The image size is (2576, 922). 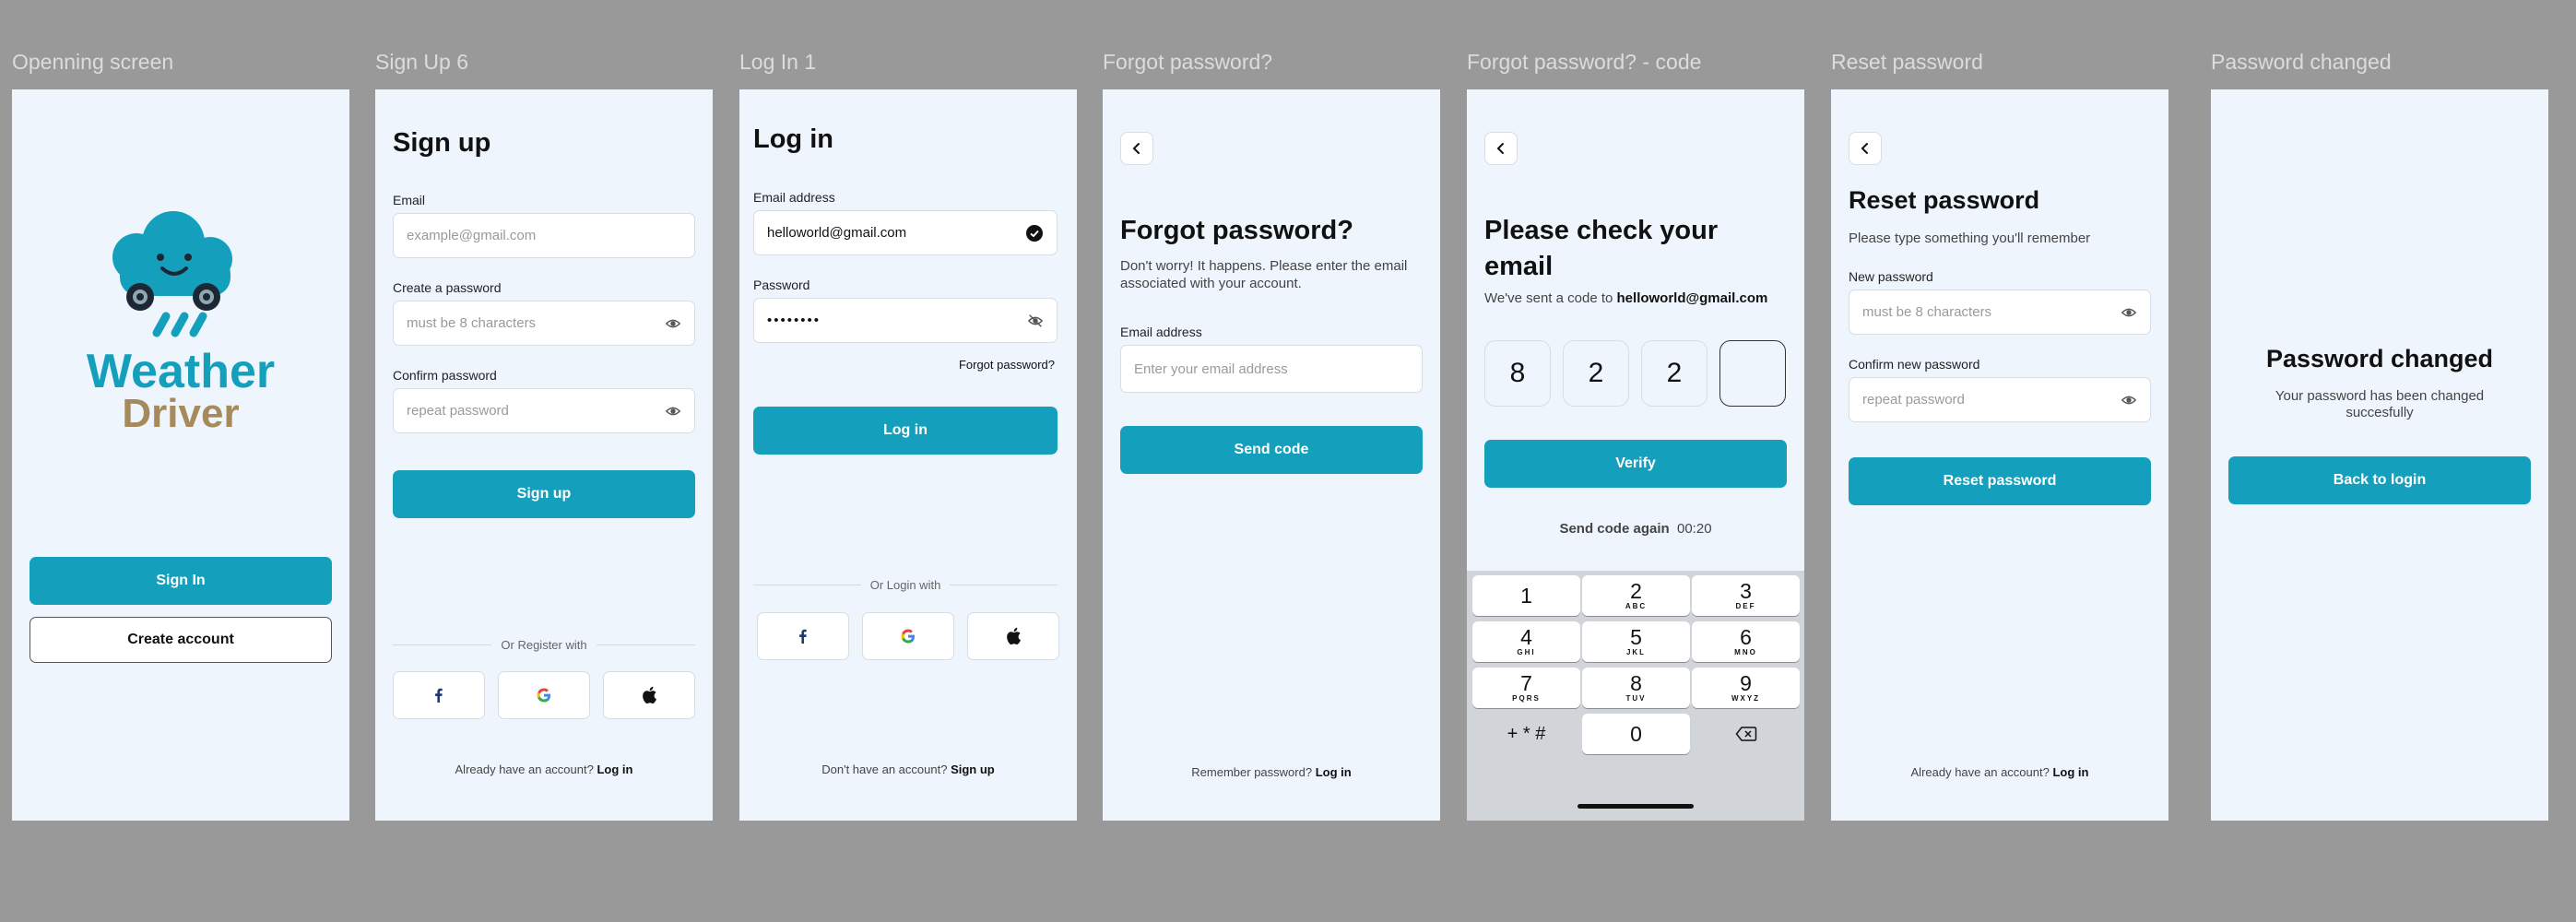 What do you see at coordinates (1188, 62) in the screenshot?
I see `frame-title-forgot: Forgot password?` at bounding box center [1188, 62].